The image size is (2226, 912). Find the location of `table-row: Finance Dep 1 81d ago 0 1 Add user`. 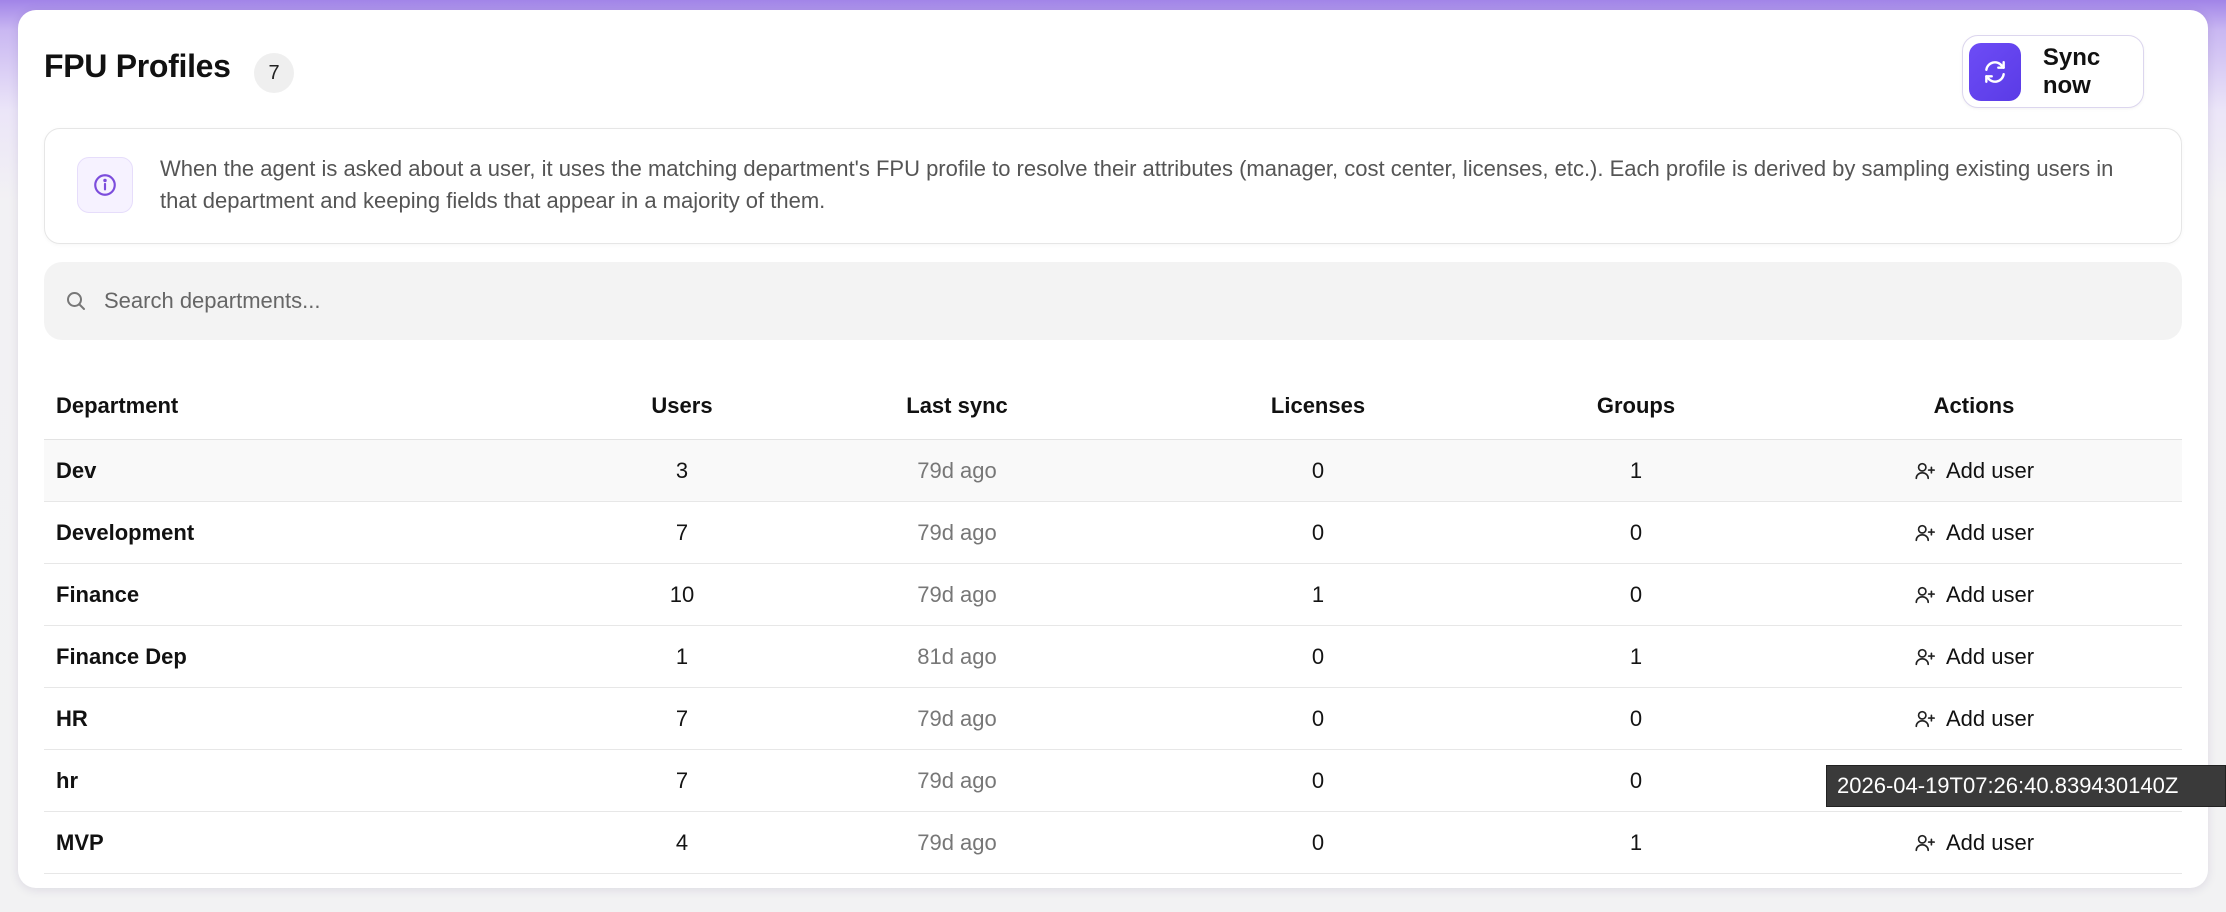

table-row: Finance Dep 1 81d ago 0 1 Add user is located at coordinates (1113, 657).